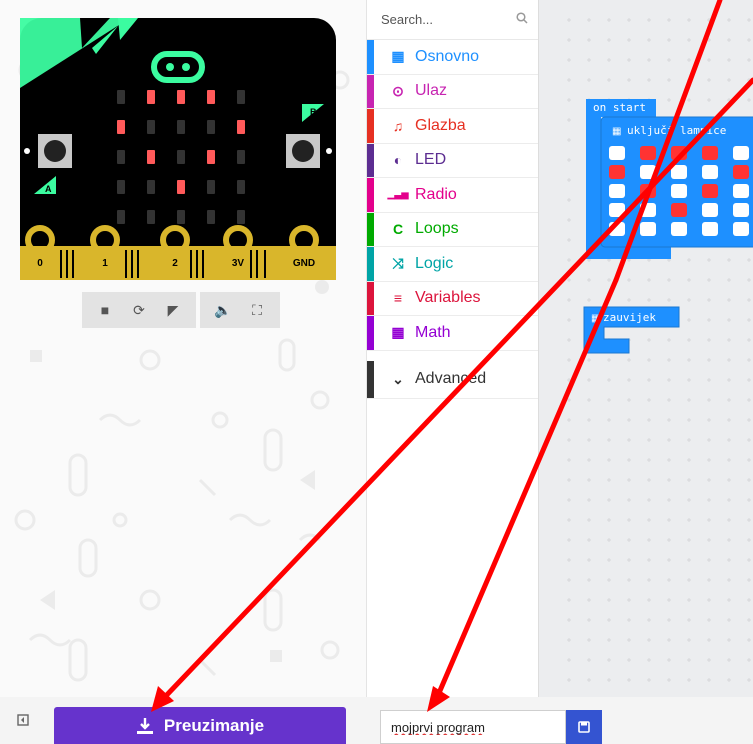  What do you see at coordinates (398, 298) in the screenshot?
I see `list-icon: ≡` at bounding box center [398, 298].